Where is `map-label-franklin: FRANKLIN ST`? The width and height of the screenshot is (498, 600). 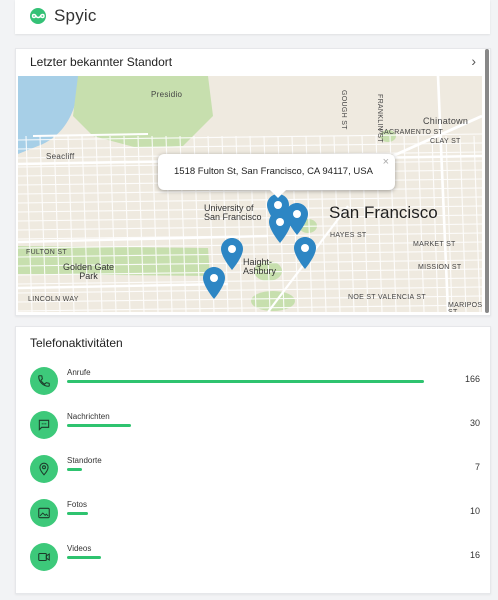
map-label-franklin: FRANKLIN ST is located at coordinates (379, 118).